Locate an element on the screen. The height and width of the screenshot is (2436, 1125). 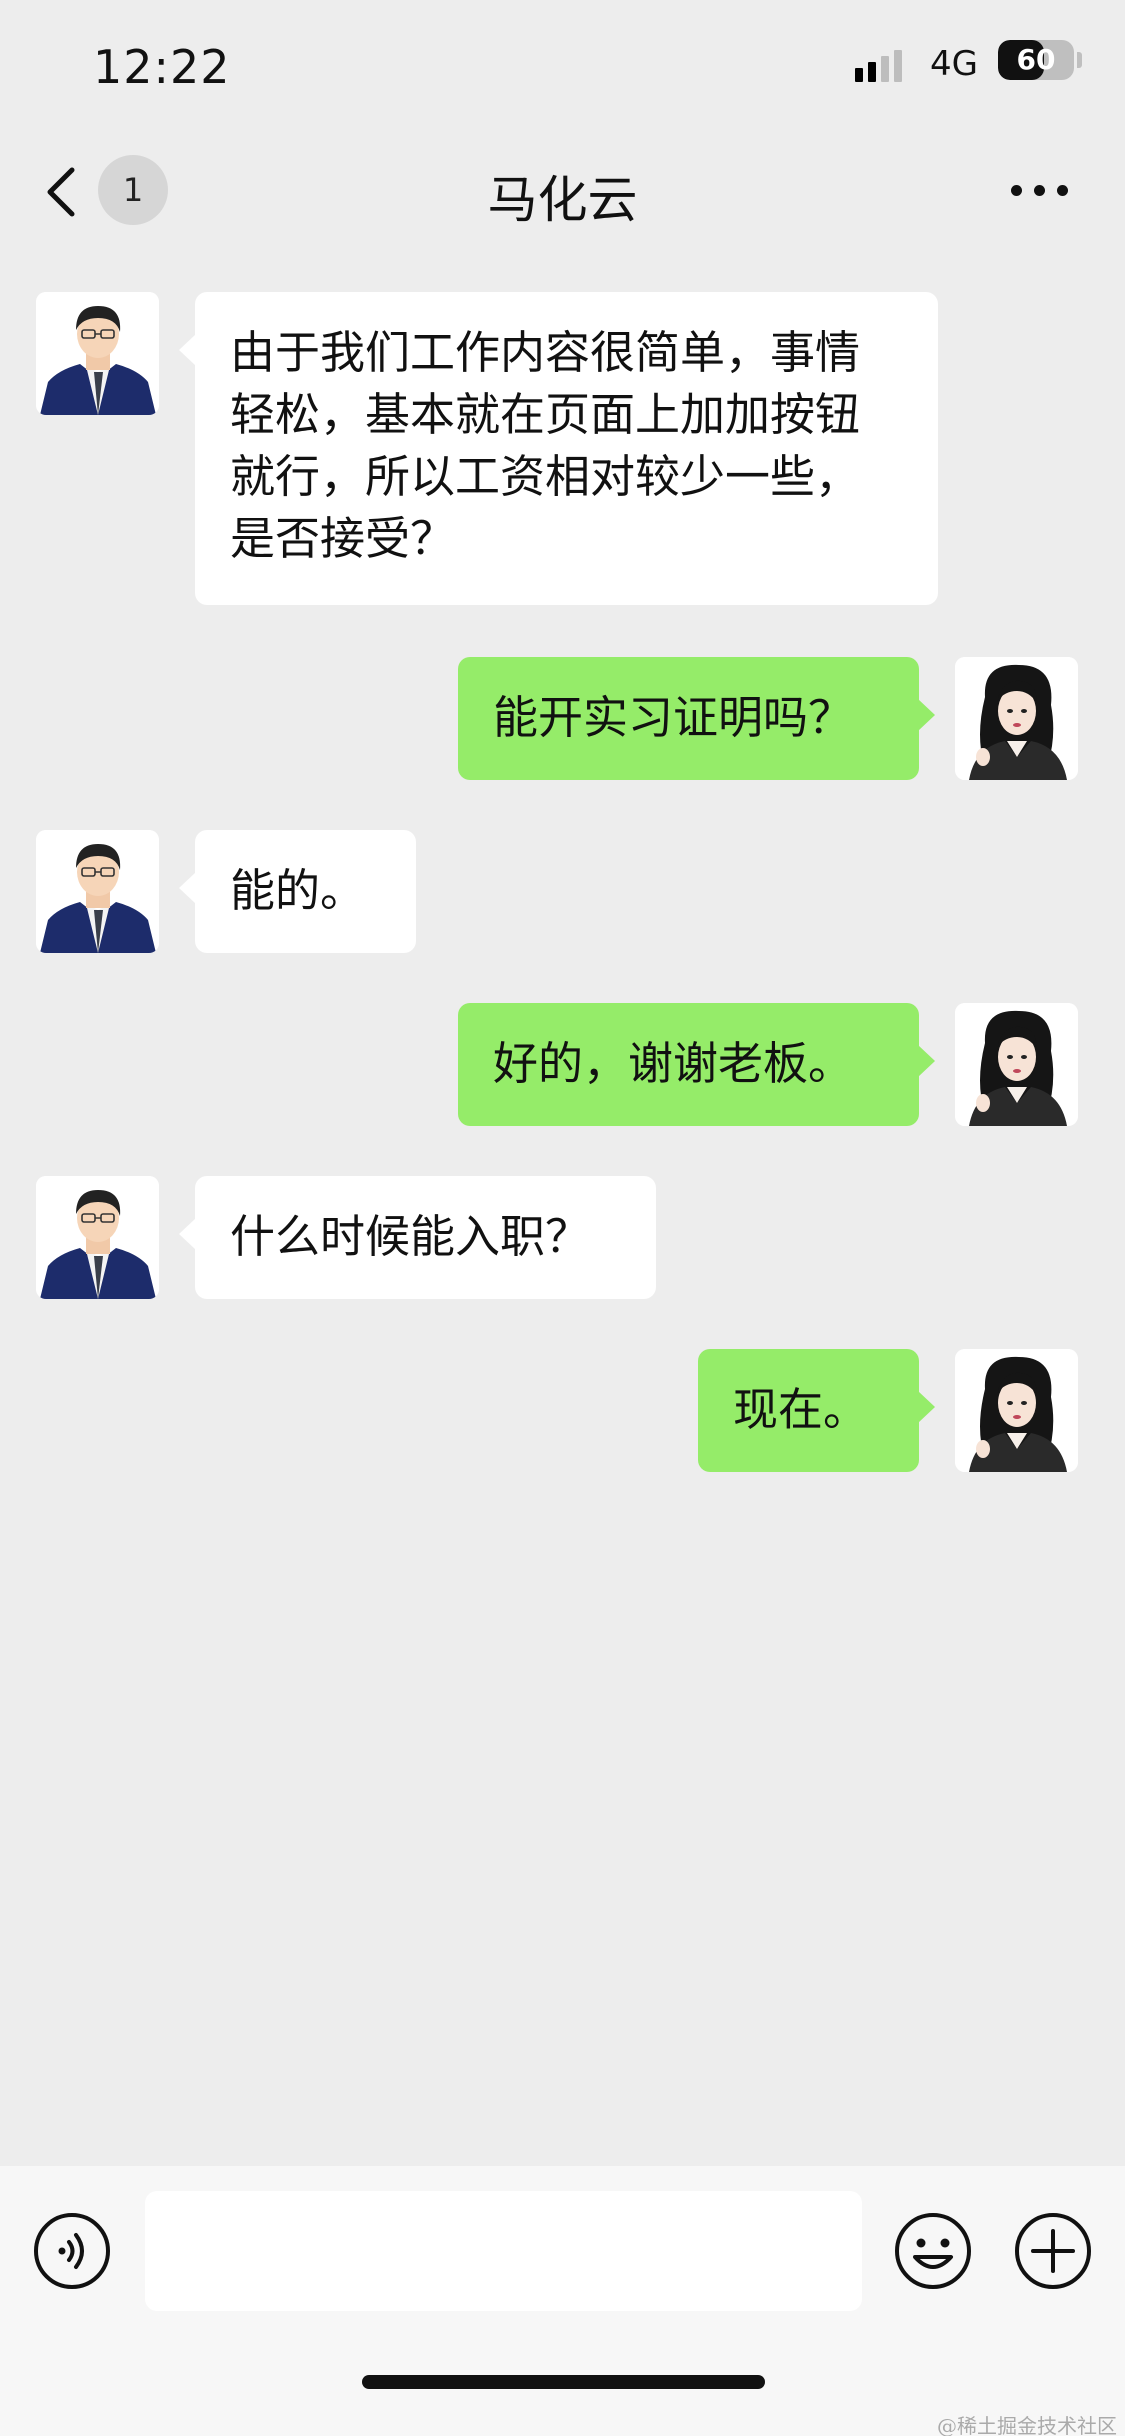
voice-icon is located at coordinates (72, 2251).